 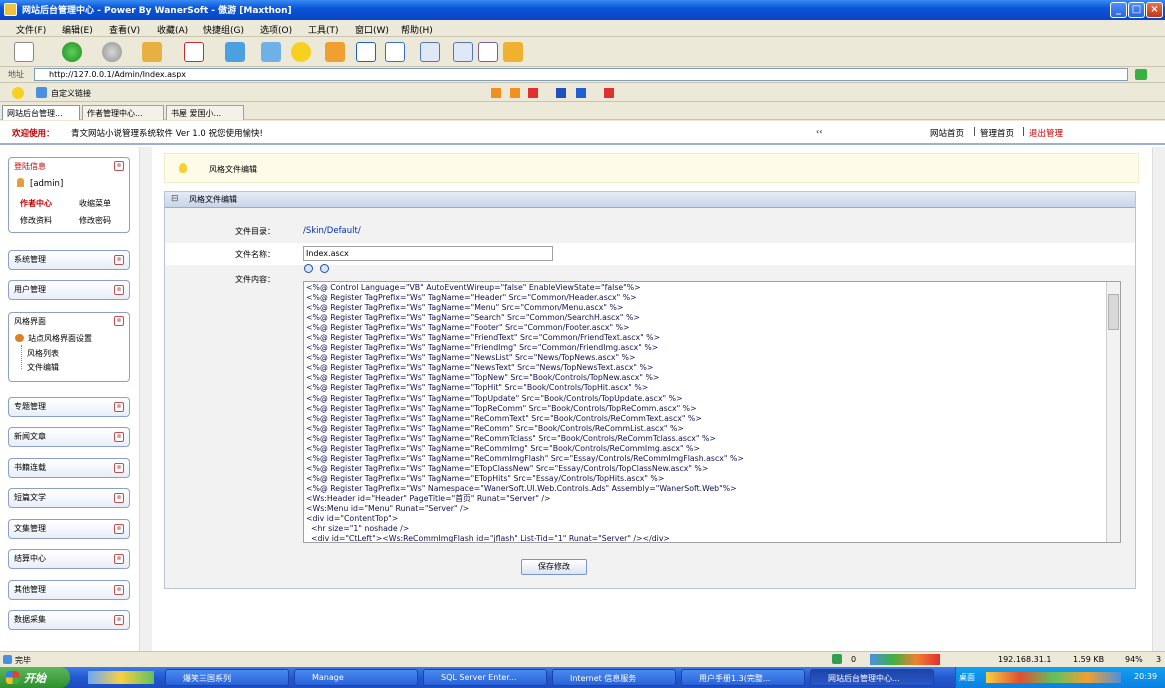 I want to click on scroll-thumb, so click(x=1113, y=312).